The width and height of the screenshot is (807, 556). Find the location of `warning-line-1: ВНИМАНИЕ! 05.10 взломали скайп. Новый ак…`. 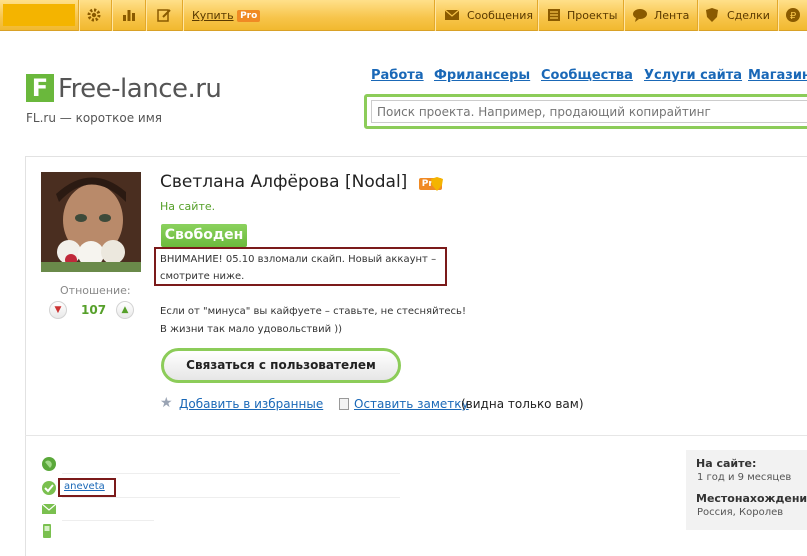

warning-line-1: ВНИМАНИЕ! 05.10 взломали скайп. Новый ак… is located at coordinates (298, 259).